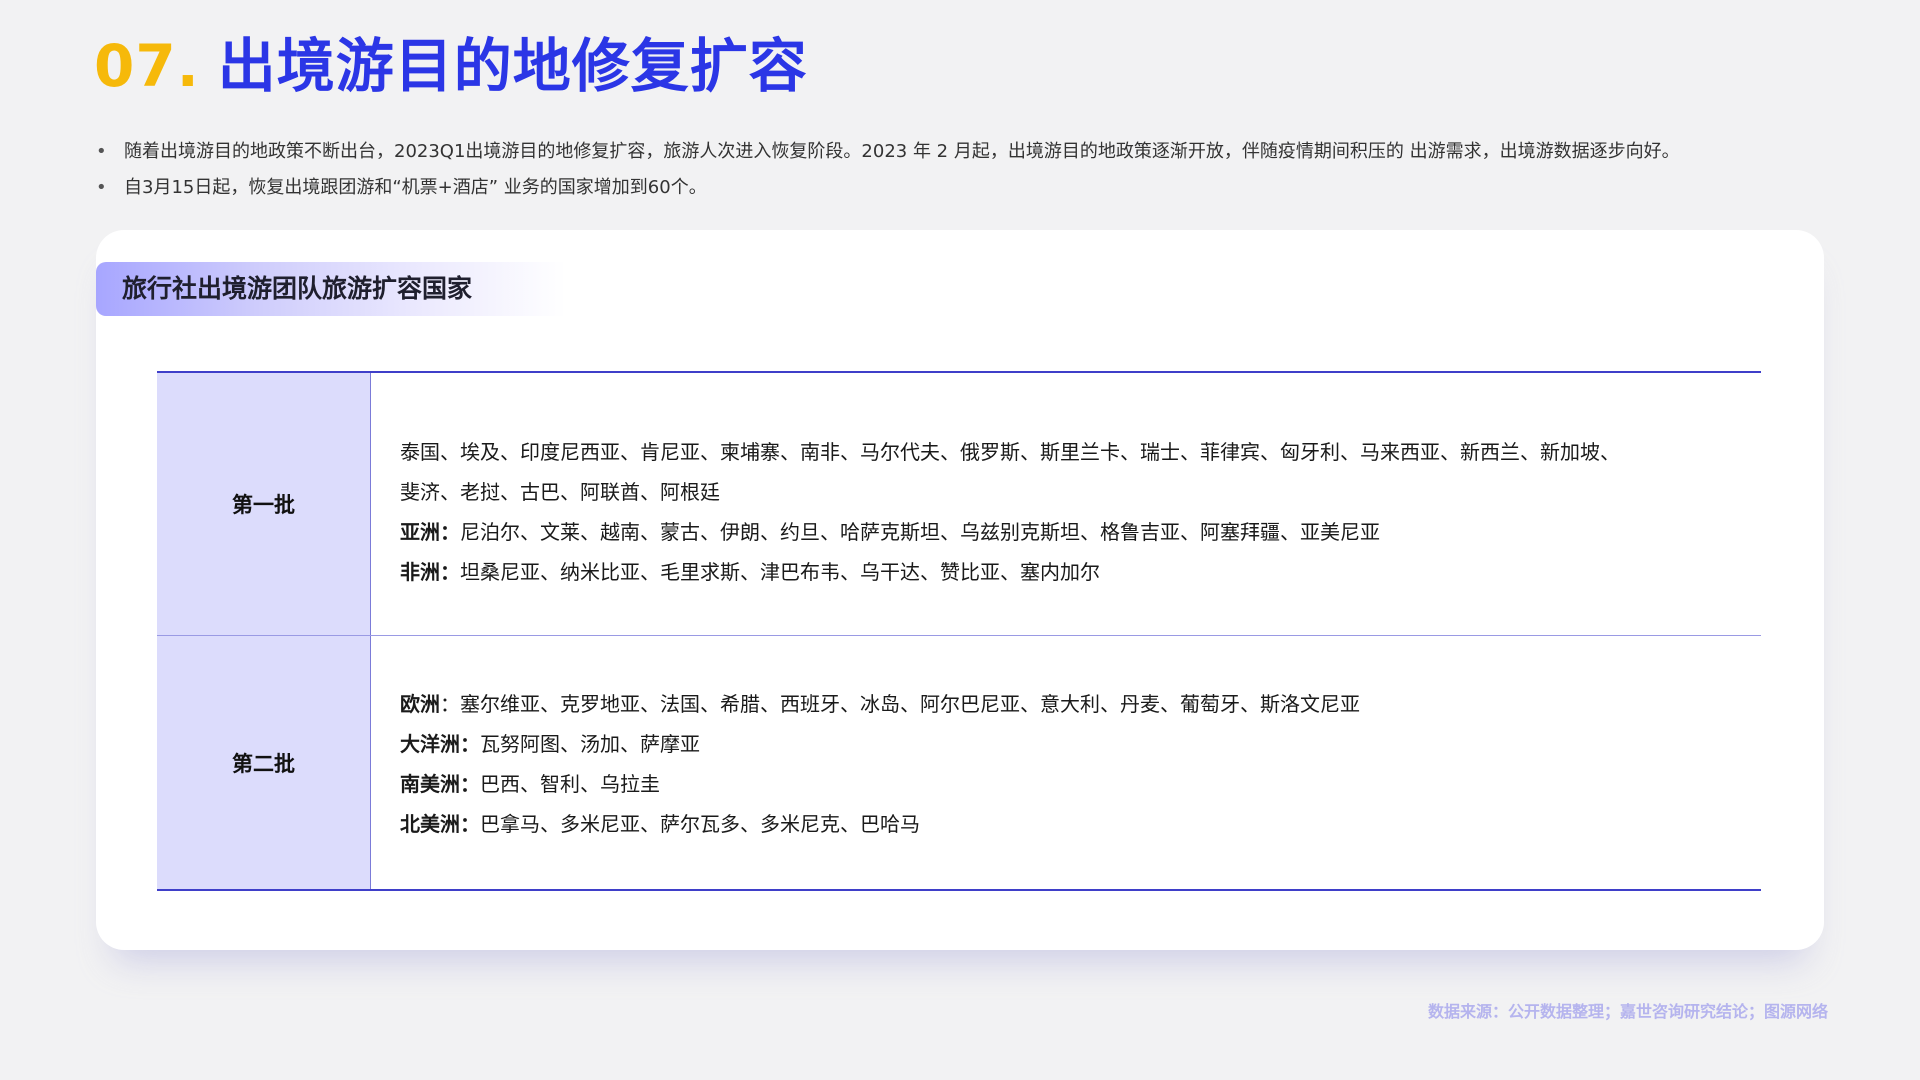 The height and width of the screenshot is (1080, 1920). Describe the element at coordinates (147, 66) in the screenshot. I see `title-number: 07.` at that location.